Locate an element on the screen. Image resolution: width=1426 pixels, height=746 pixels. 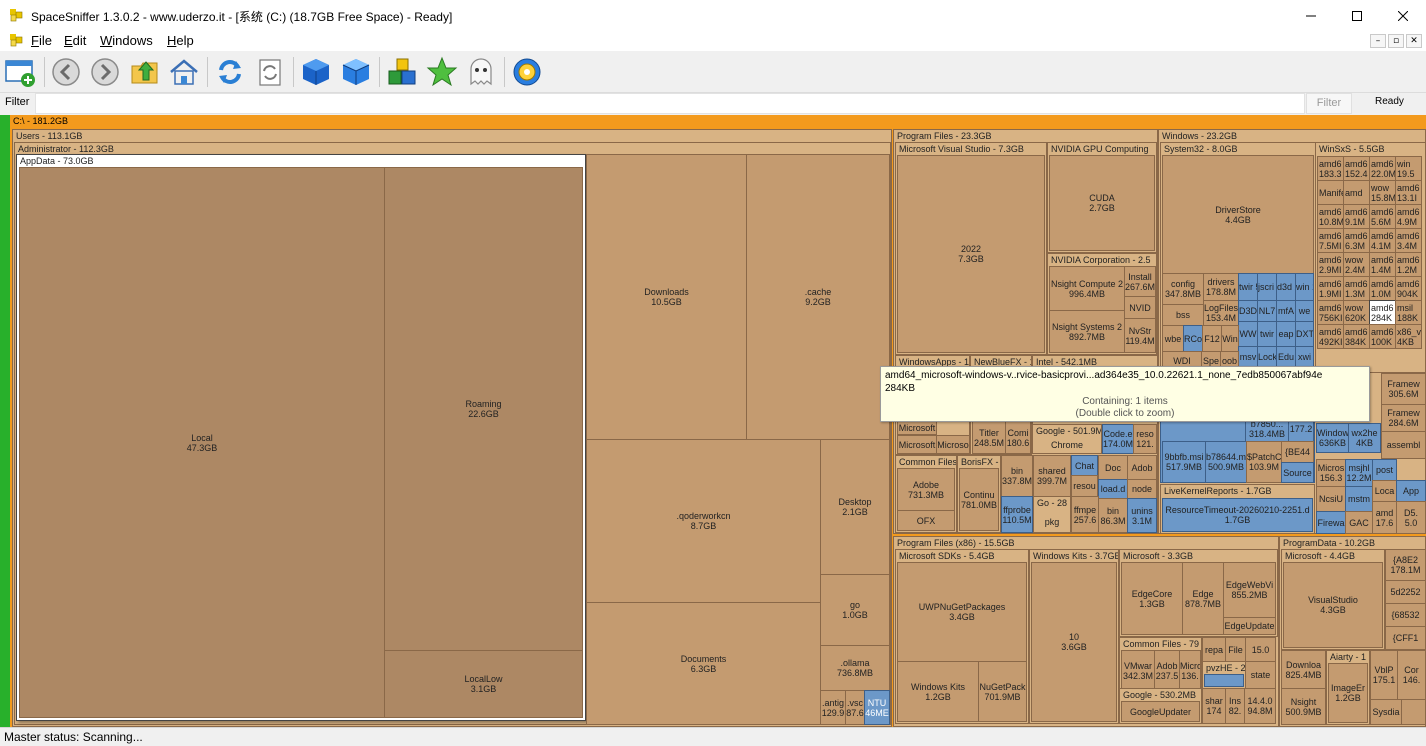
winsxs-cell: amd6 756KI is located at coordinates (1330, 312).